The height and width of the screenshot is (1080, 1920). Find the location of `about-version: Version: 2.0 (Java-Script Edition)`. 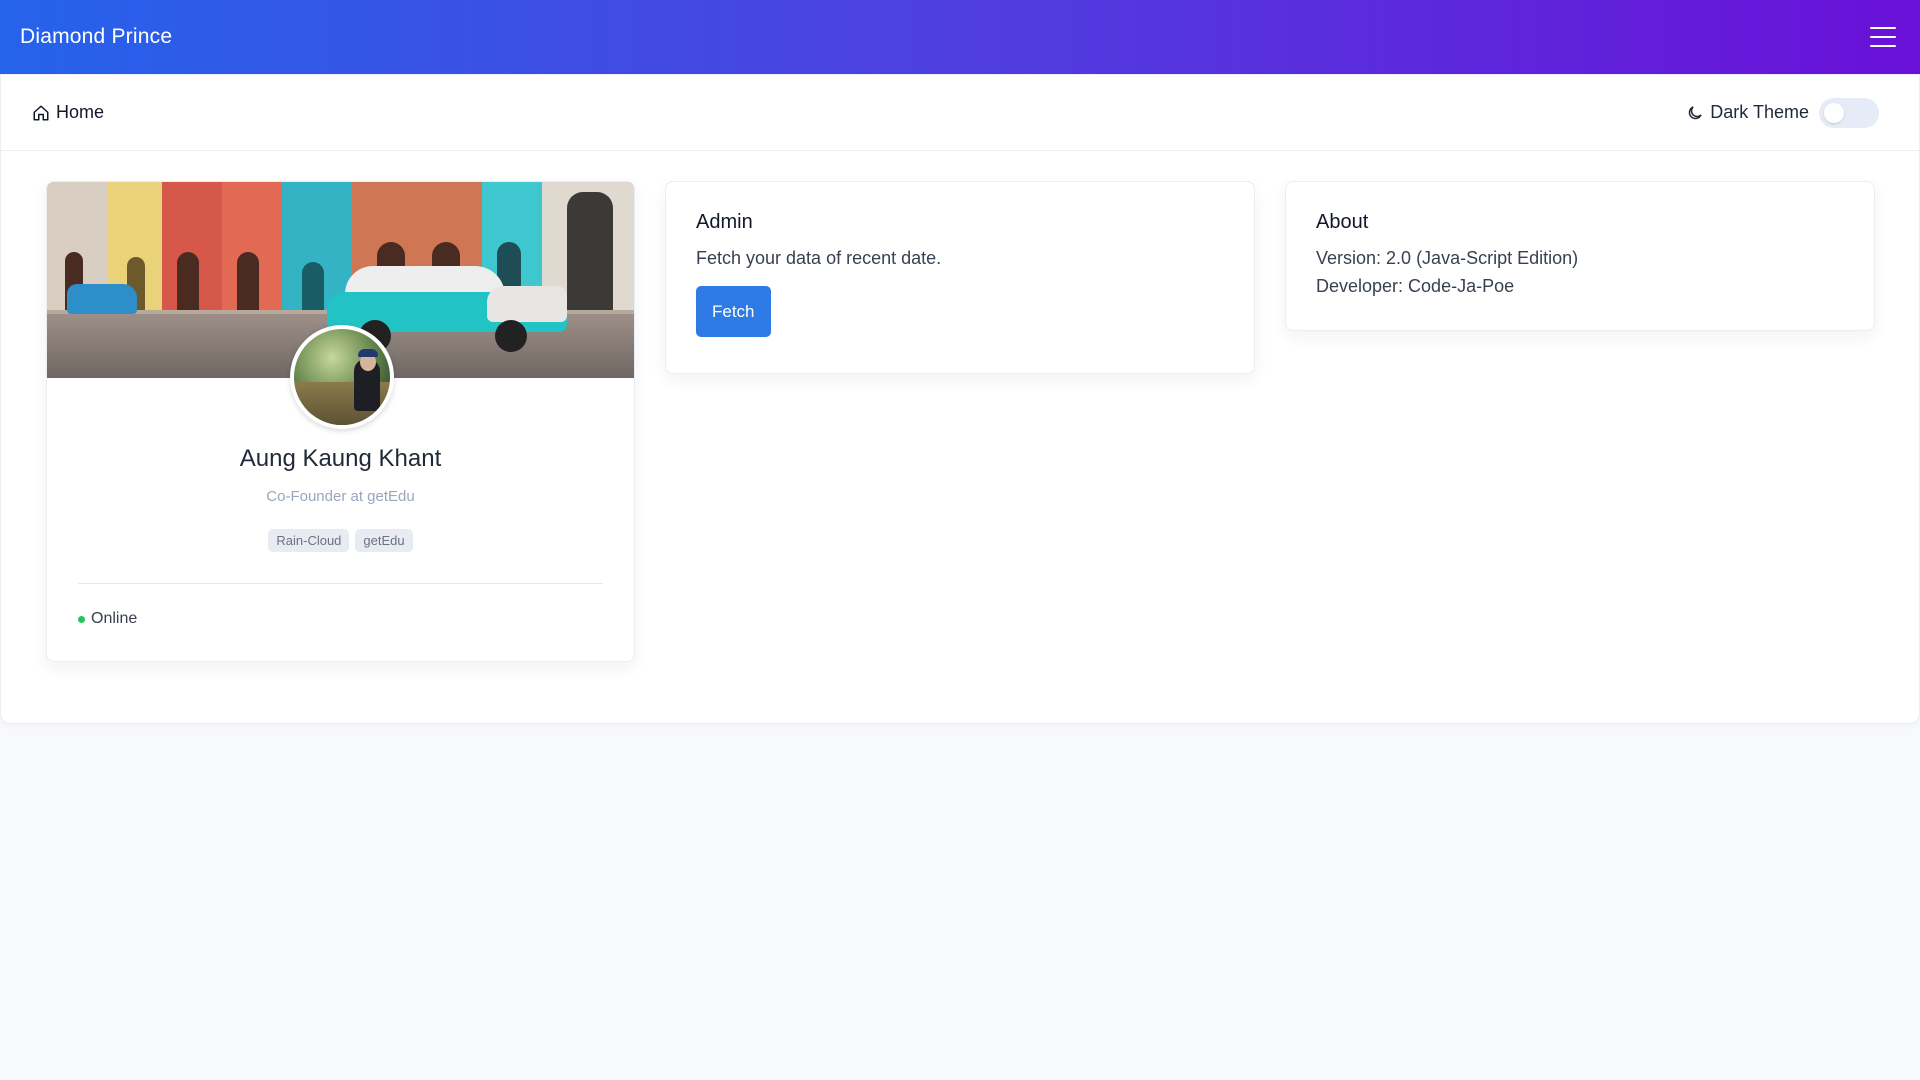

about-version: Version: 2.0 (Java-Script Edition) is located at coordinates (1447, 258).